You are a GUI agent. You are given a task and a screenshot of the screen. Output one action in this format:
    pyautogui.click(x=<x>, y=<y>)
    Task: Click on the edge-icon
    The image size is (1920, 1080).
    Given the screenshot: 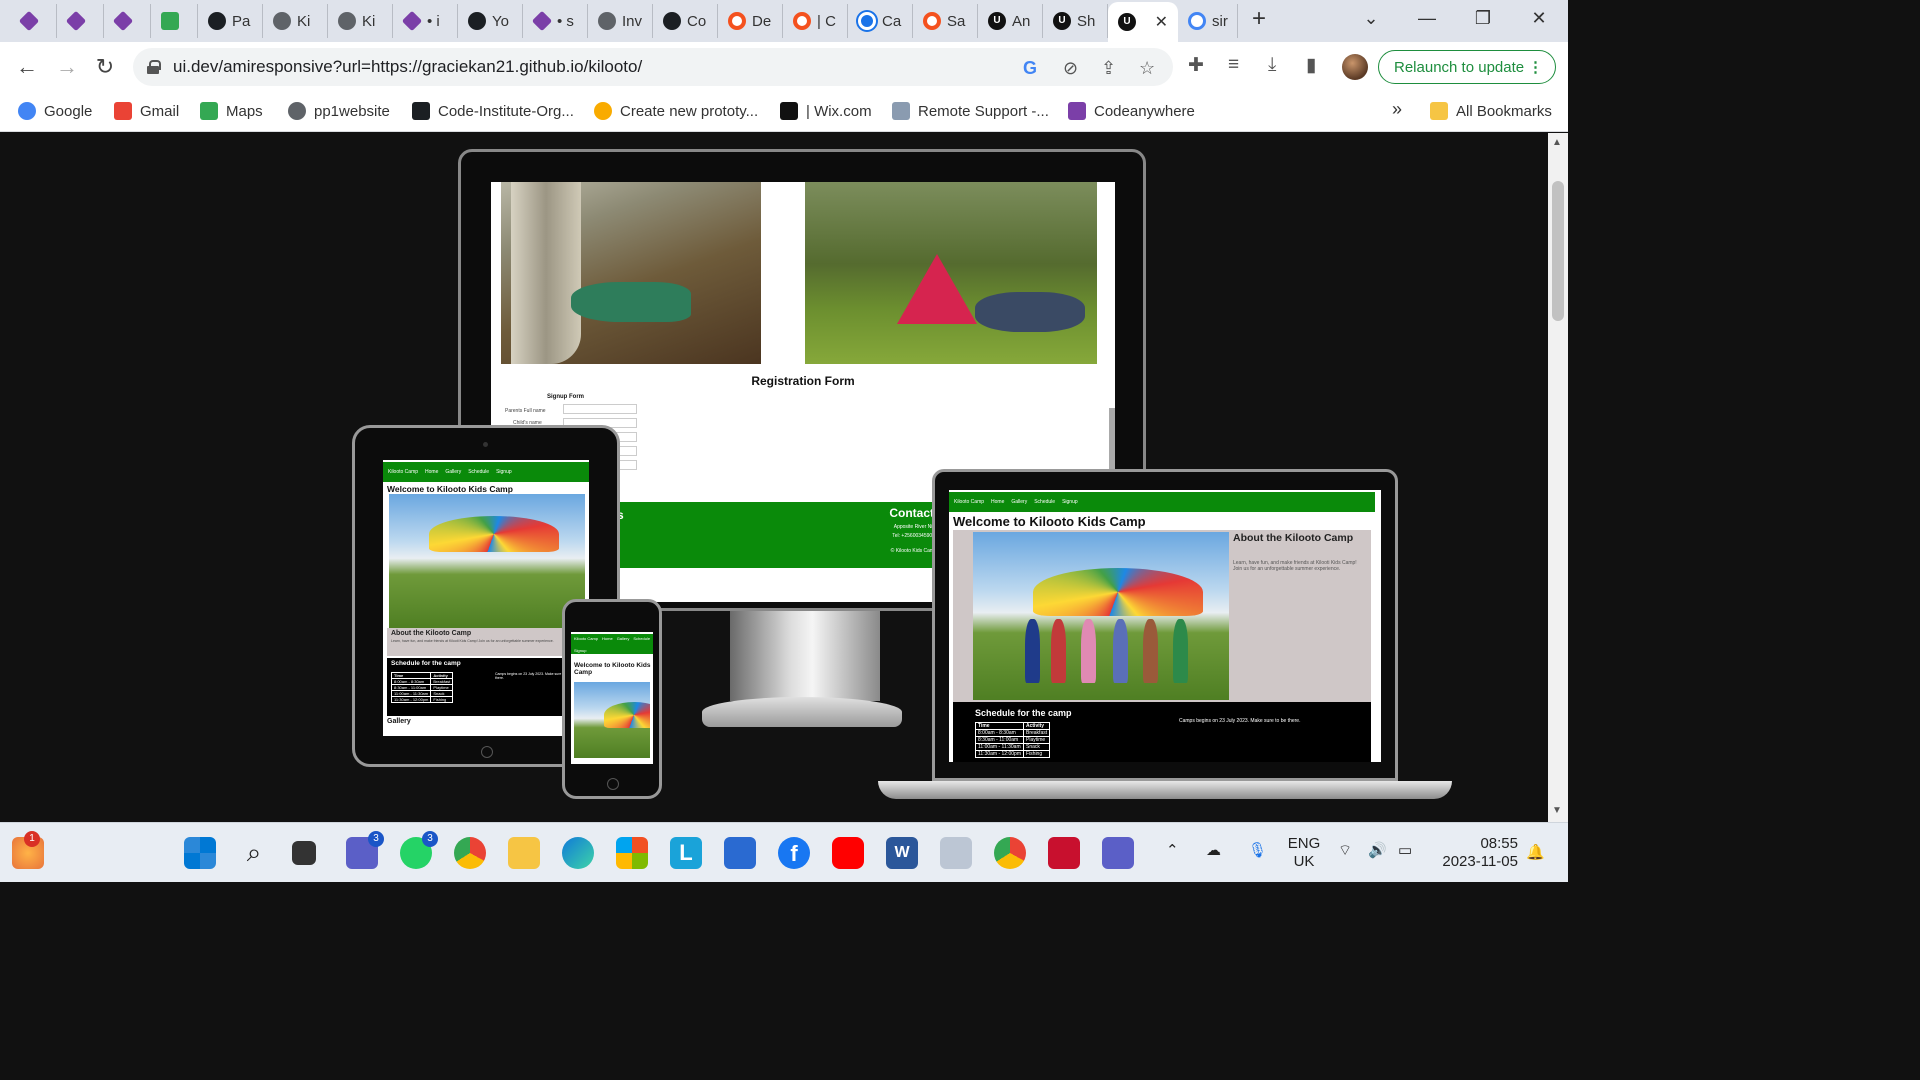 What is the action you would take?
    pyautogui.click(x=578, y=853)
    